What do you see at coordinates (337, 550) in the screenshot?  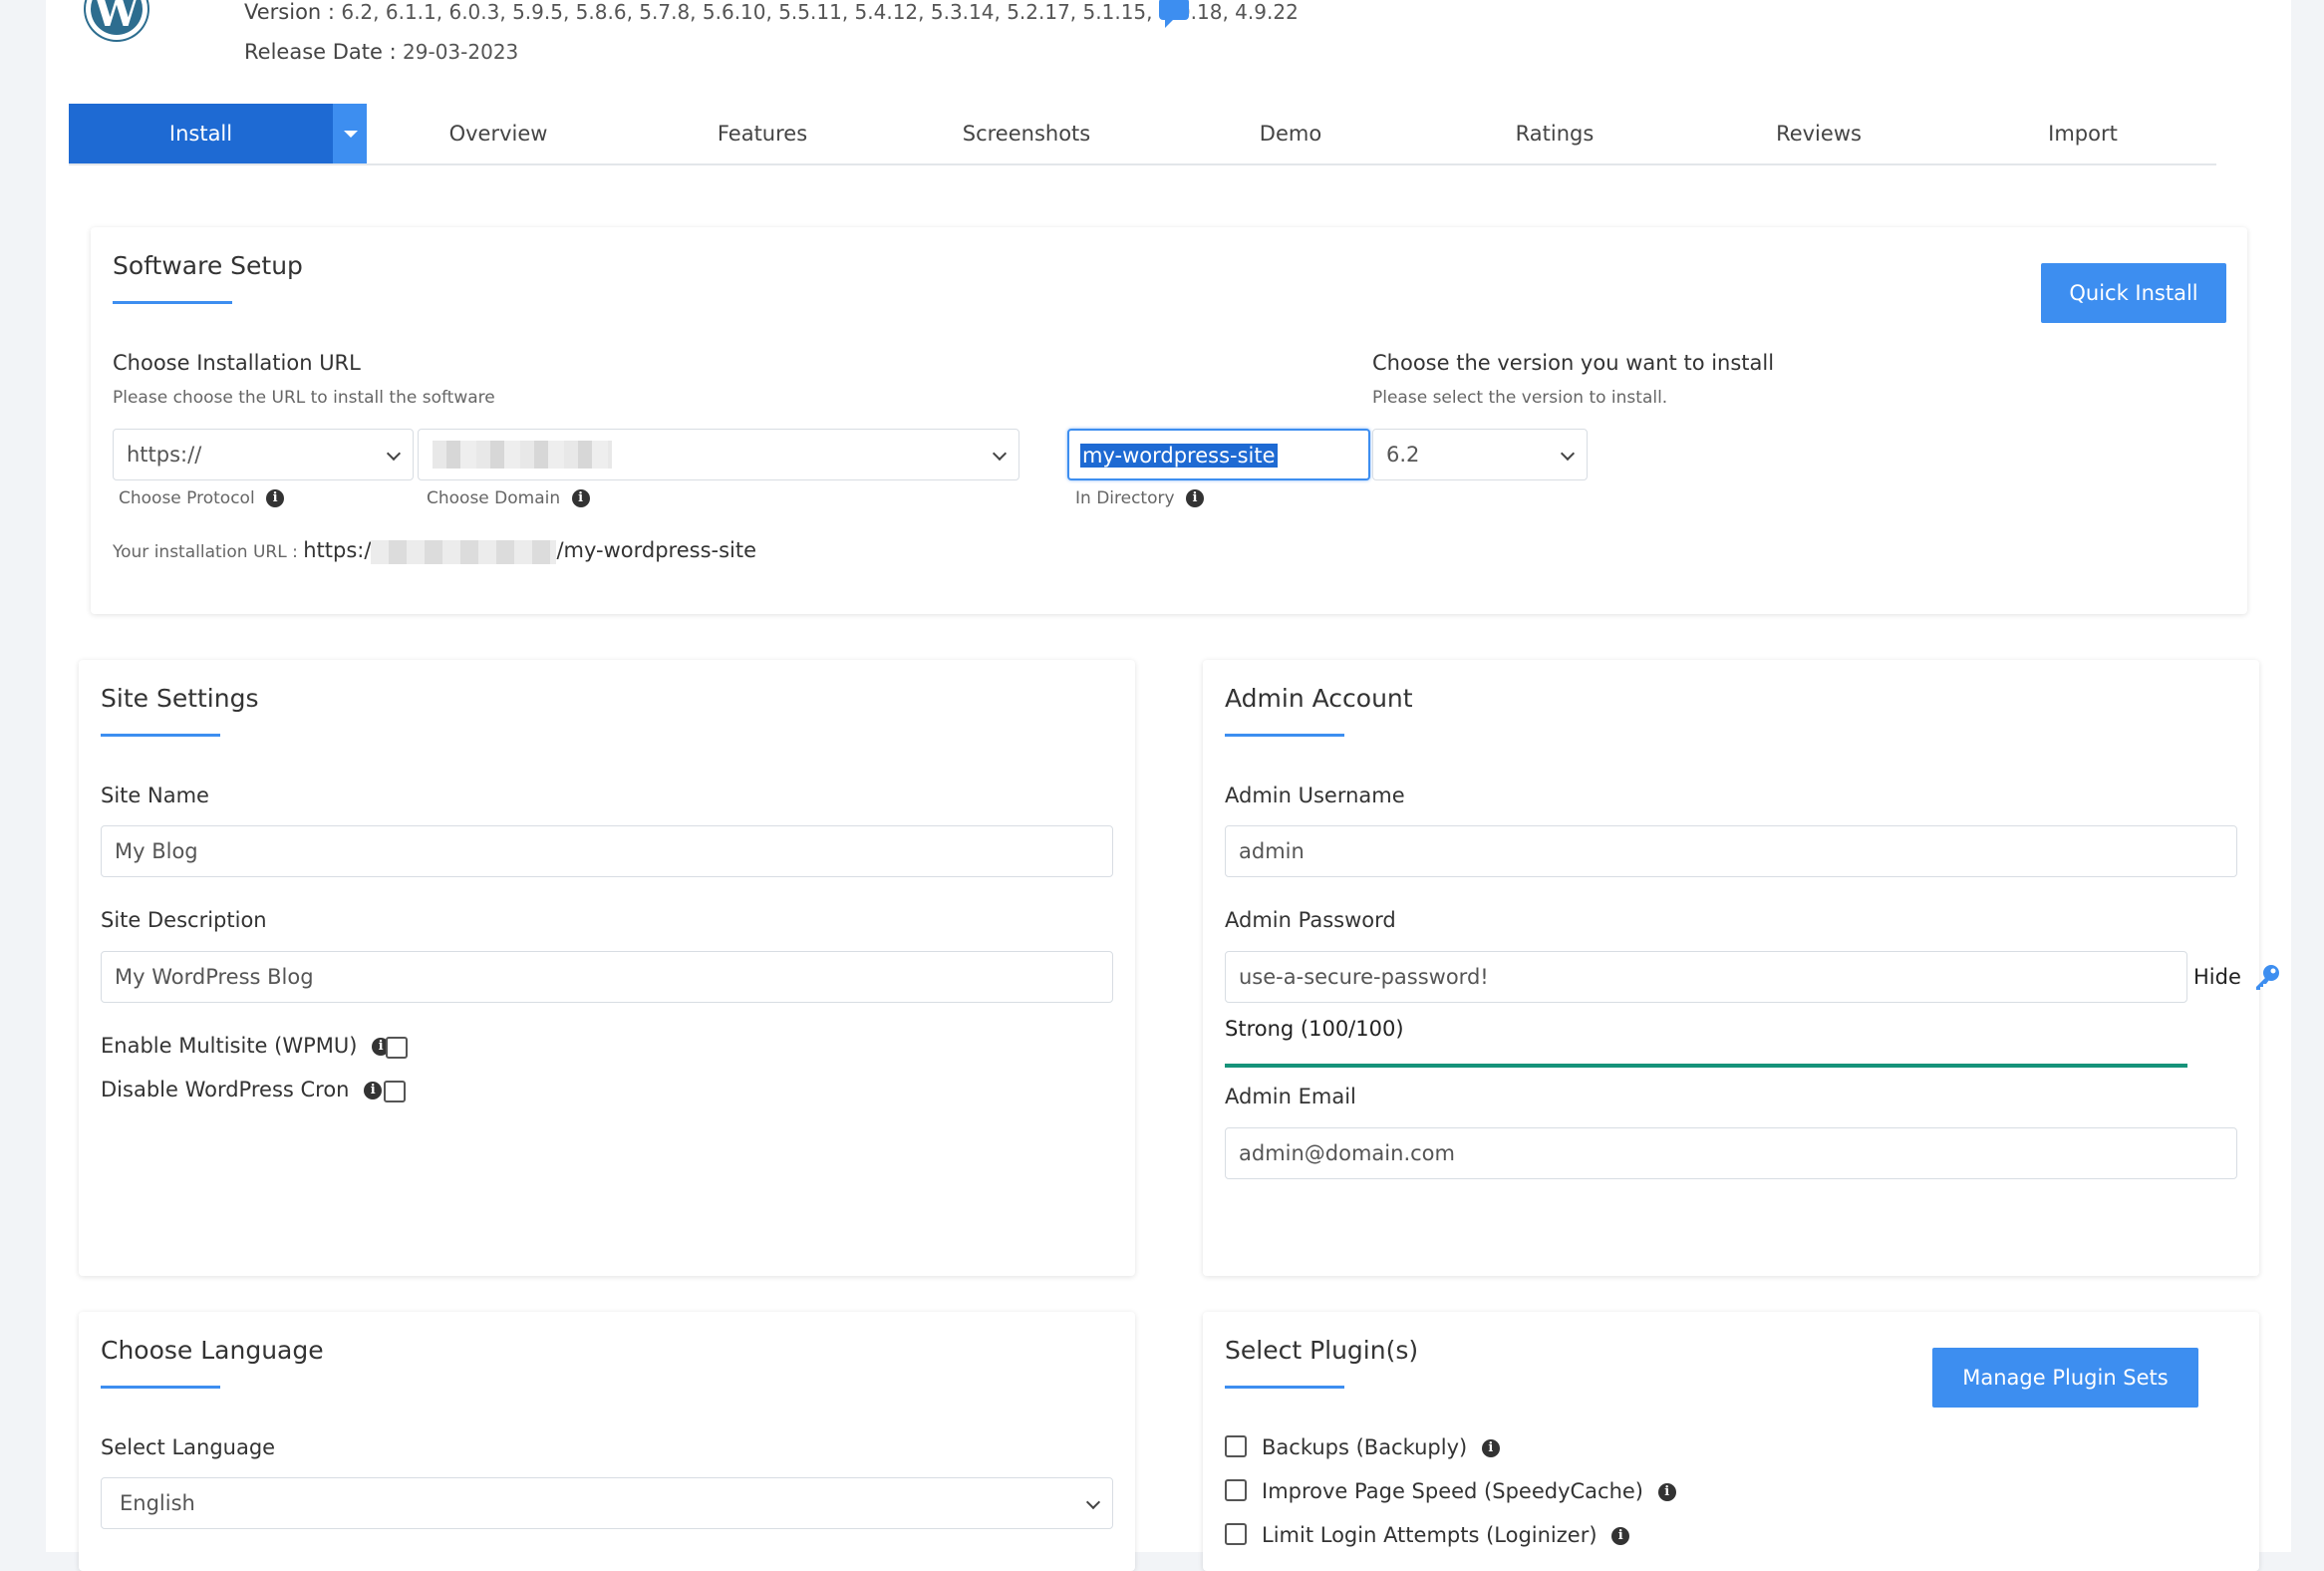 I see `install-url-prefix: https:/` at bounding box center [337, 550].